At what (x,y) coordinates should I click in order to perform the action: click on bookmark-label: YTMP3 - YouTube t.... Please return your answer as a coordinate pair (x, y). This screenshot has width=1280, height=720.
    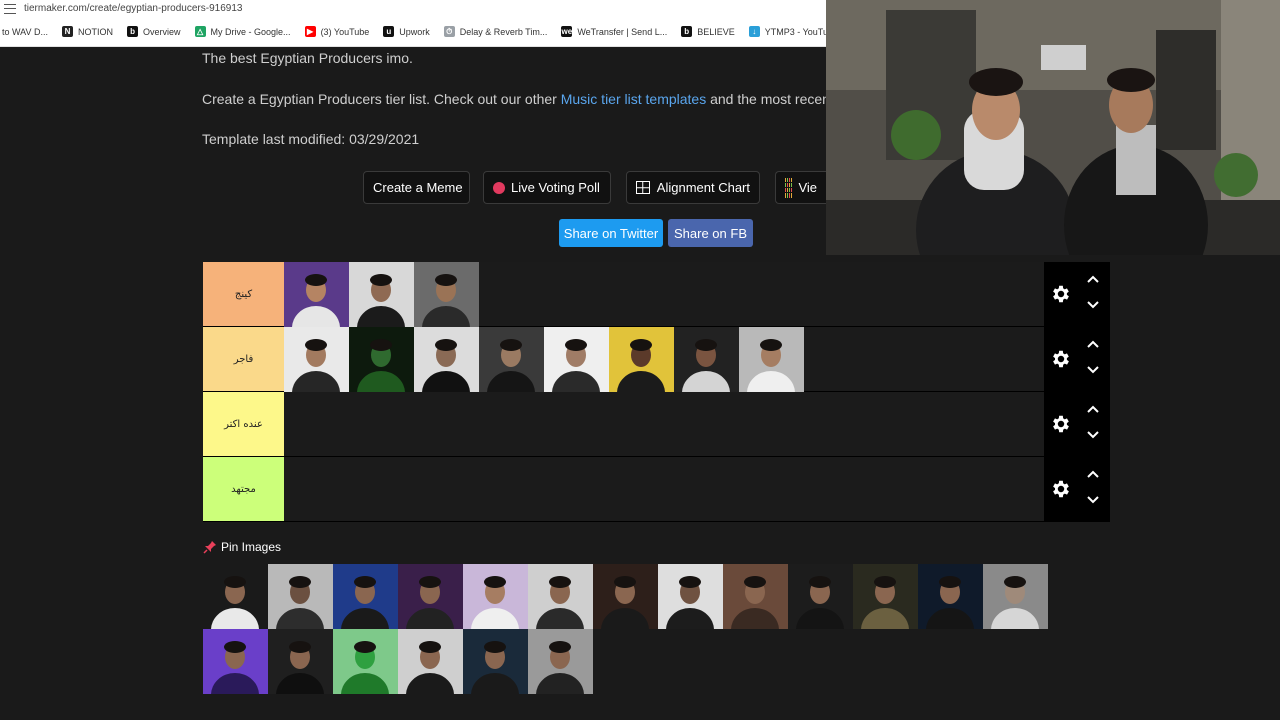
    Looking at the image, I should click on (795, 31).